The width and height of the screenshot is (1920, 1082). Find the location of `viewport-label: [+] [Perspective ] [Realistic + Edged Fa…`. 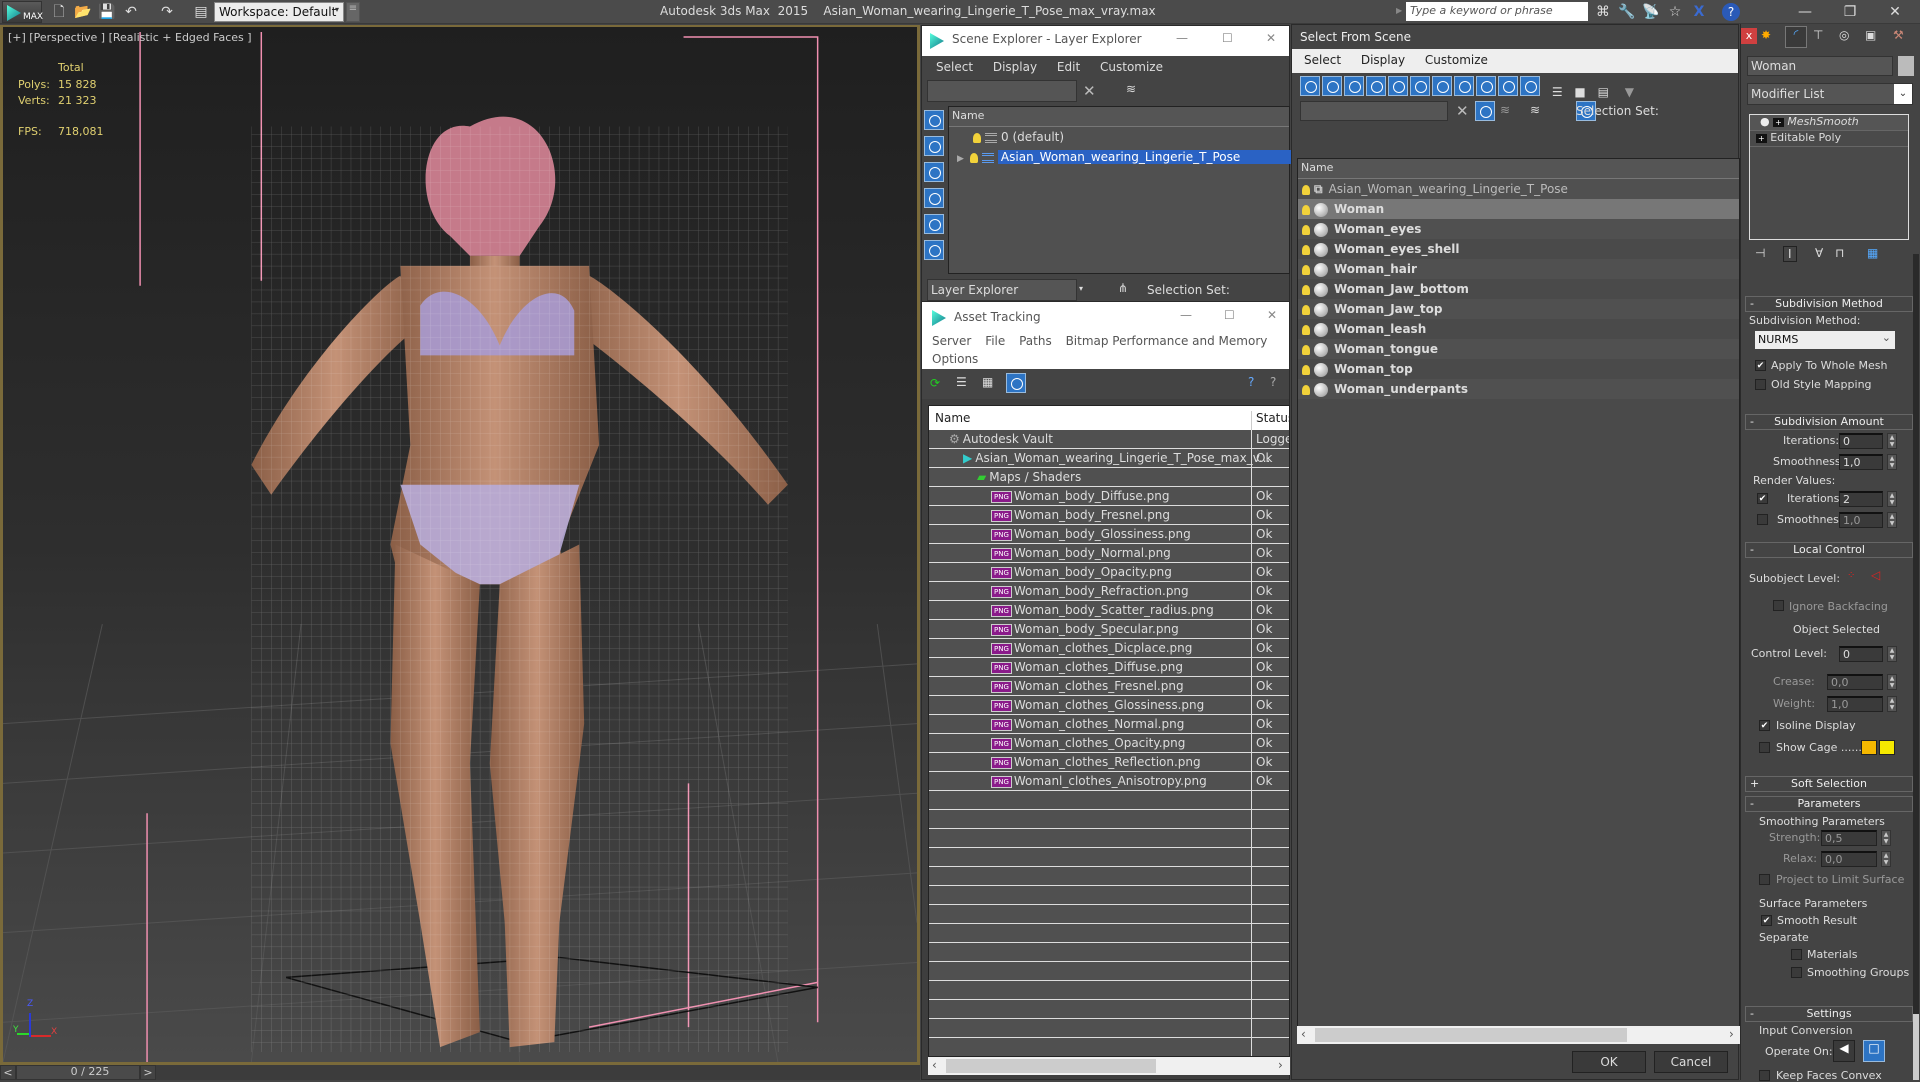

viewport-label: [+] [Perspective ] [Realistic + Edged Fa… is located at coordinates (130, 37).